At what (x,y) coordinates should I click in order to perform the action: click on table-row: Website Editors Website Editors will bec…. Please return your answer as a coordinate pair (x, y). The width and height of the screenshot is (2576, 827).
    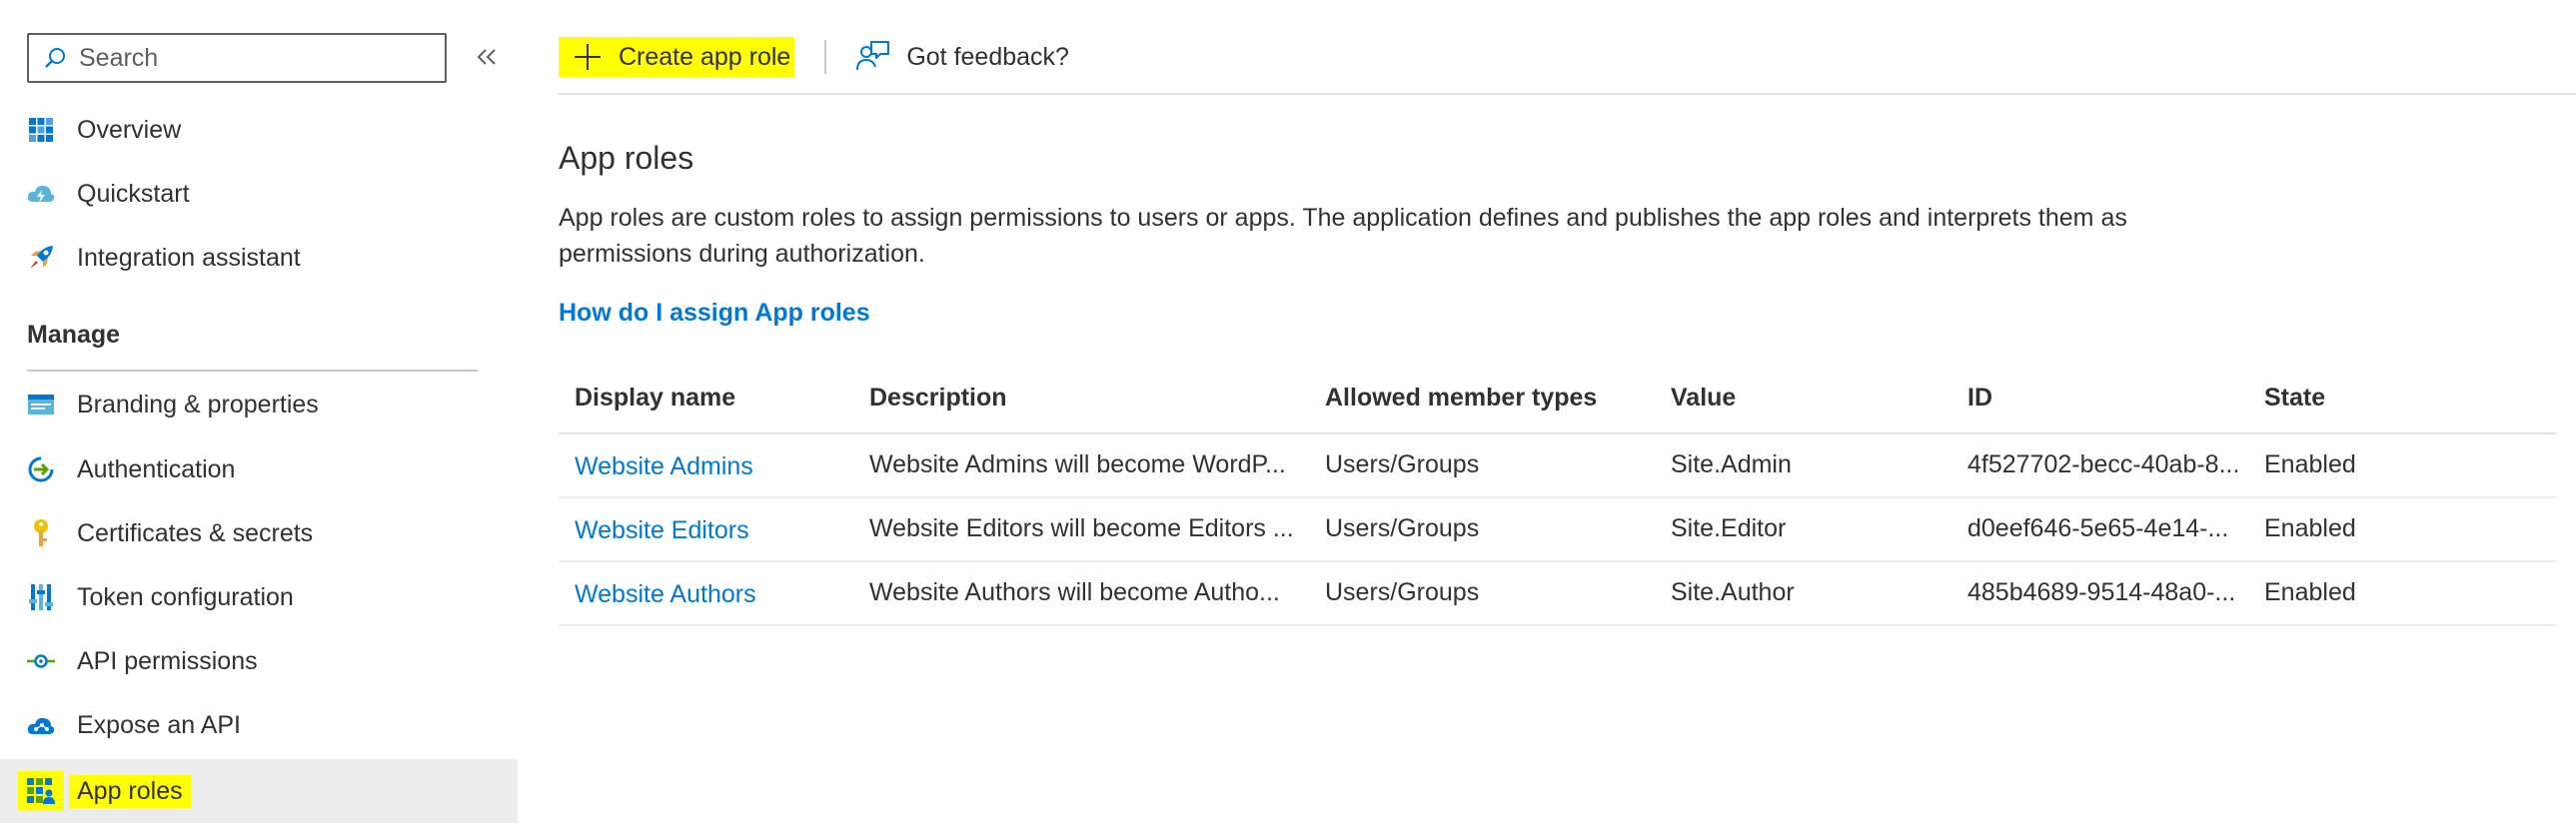
    Looking at the image, I should click on (1557, 530).